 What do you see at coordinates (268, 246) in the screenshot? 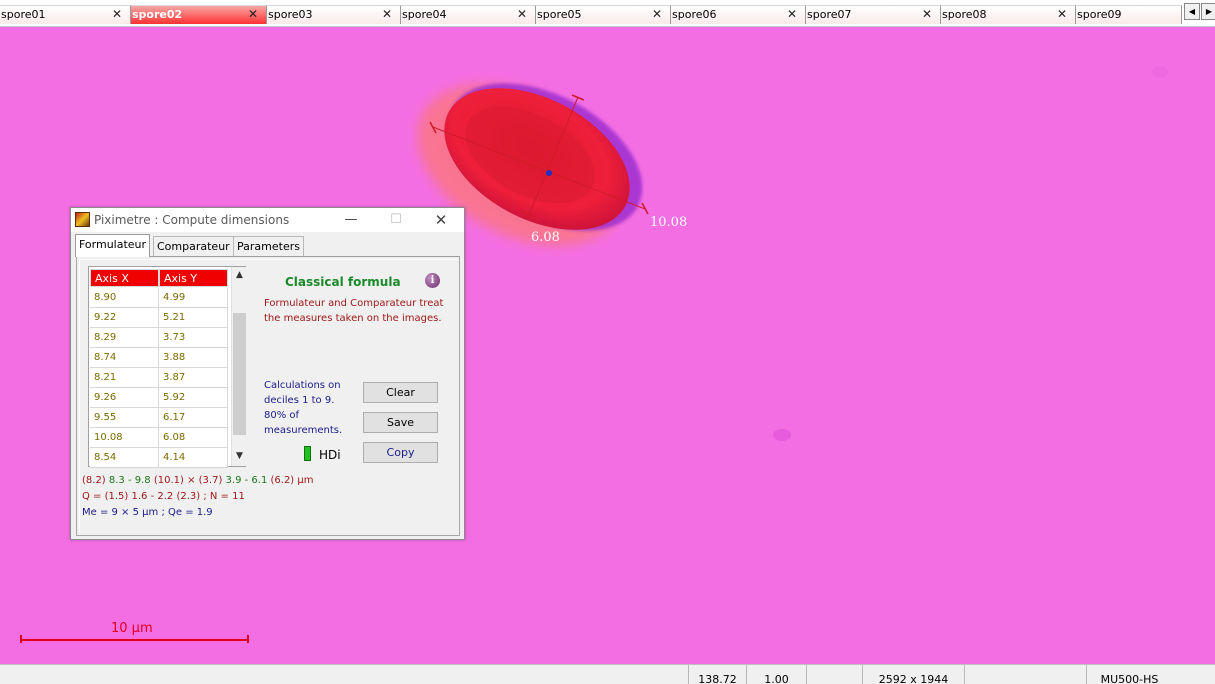
I see `tab-parameters: Parameters` at bounding box center [268, 246].